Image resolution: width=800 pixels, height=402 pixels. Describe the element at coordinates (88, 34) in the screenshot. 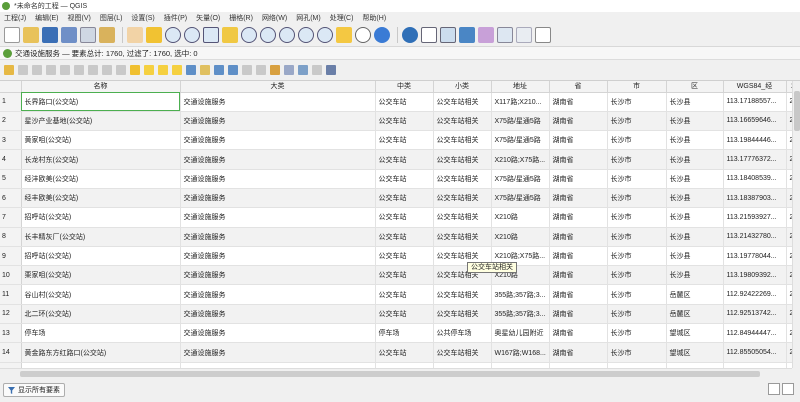

I see `print-layout-icon` at that location.